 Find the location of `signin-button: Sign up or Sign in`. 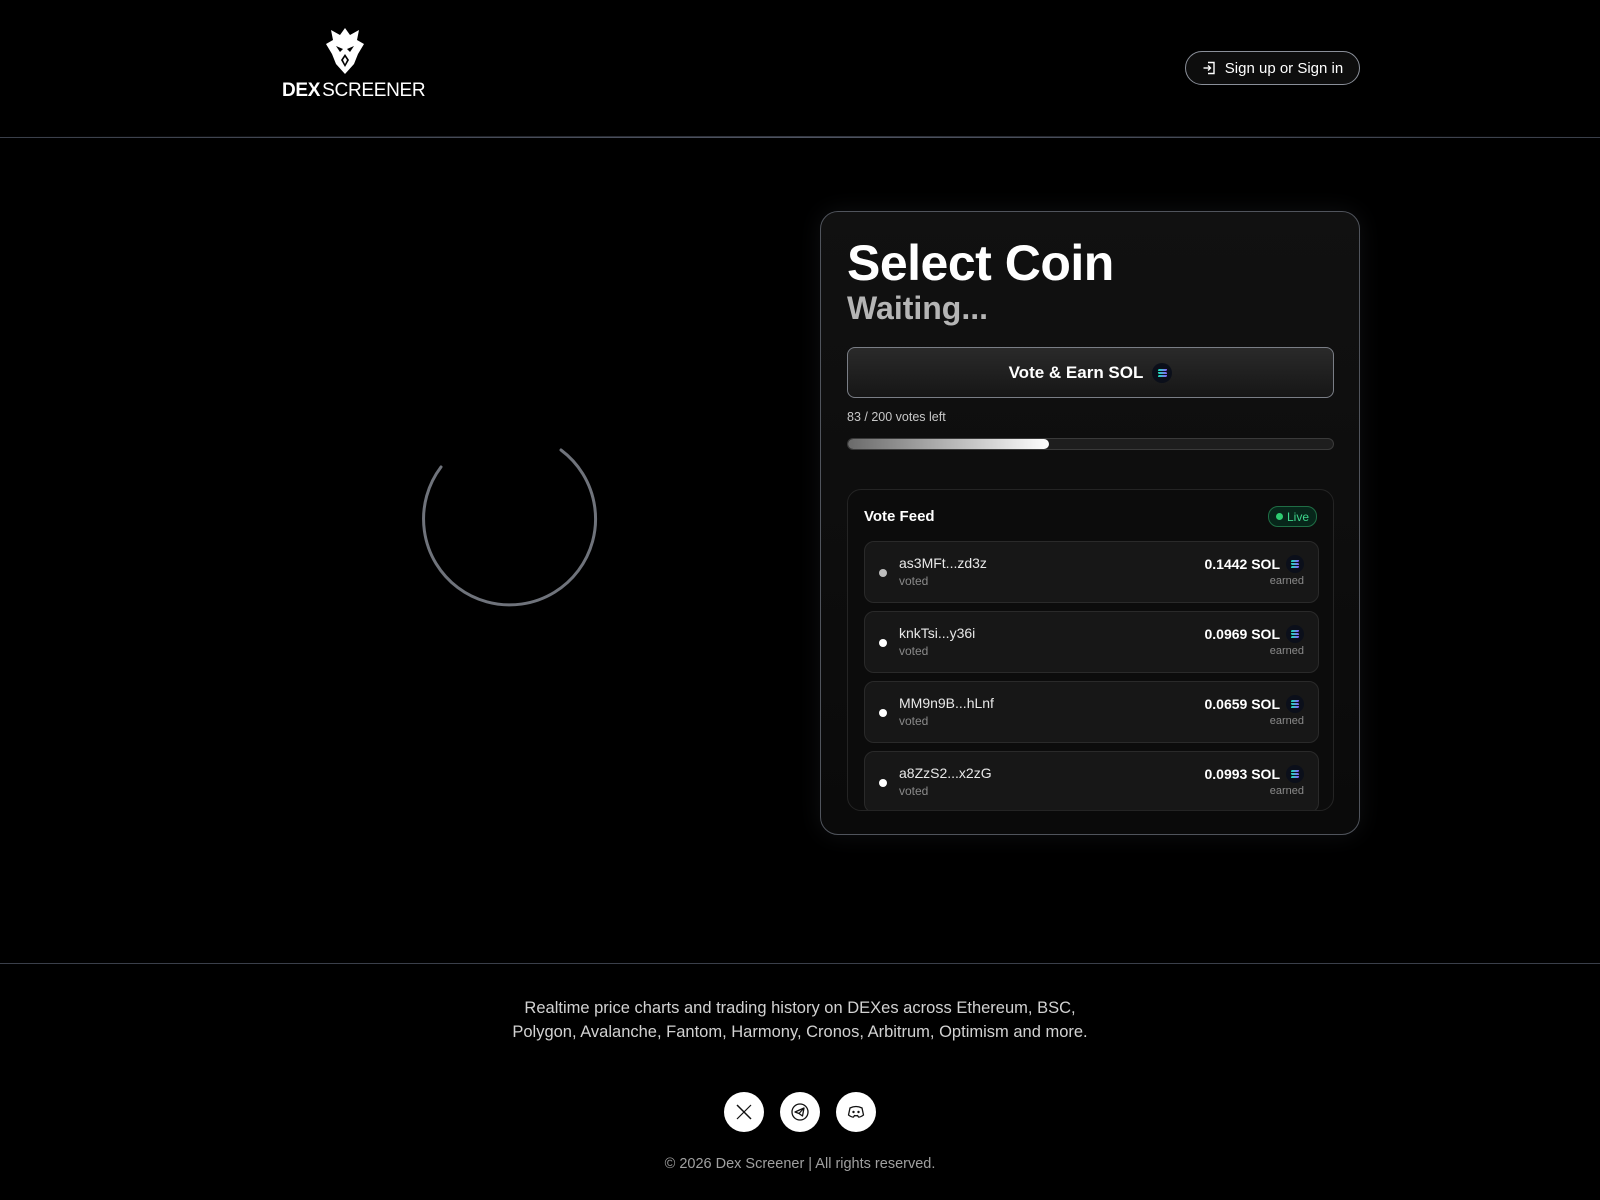

signin-button: Sign up or Sign in is located at coordinates (1272, 68).